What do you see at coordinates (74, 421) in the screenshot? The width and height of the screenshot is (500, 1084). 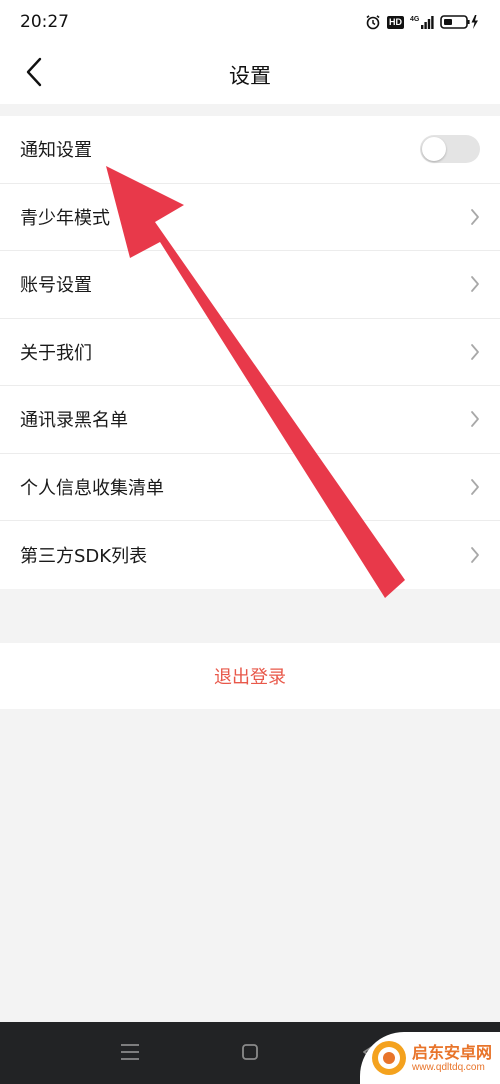 I see `settings-item-label: 通讯录黑名单` at bounding box center [74, 421].